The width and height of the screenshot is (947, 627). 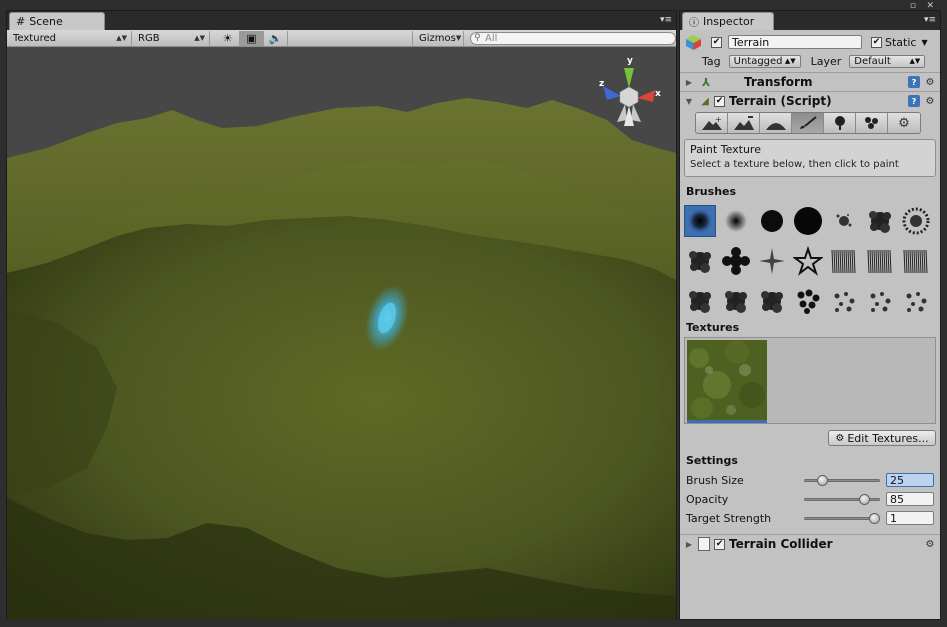 I want to click on terrain-script-enabled-checkbox: ✔, so click(x=719, y=101).